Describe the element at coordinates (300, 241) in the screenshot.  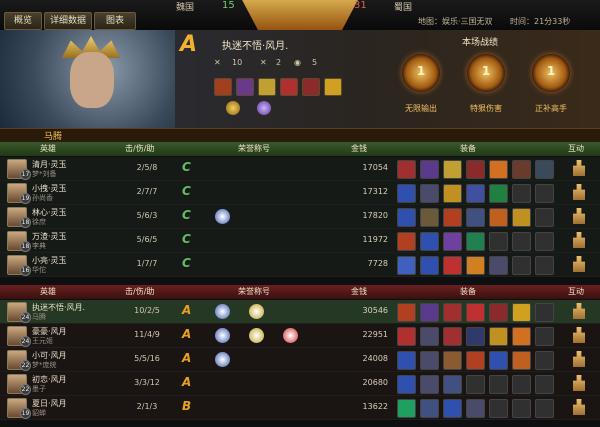
I see `table-row: 18 万渣·灵玉 李典 5/6/5 C 11972` at that location.